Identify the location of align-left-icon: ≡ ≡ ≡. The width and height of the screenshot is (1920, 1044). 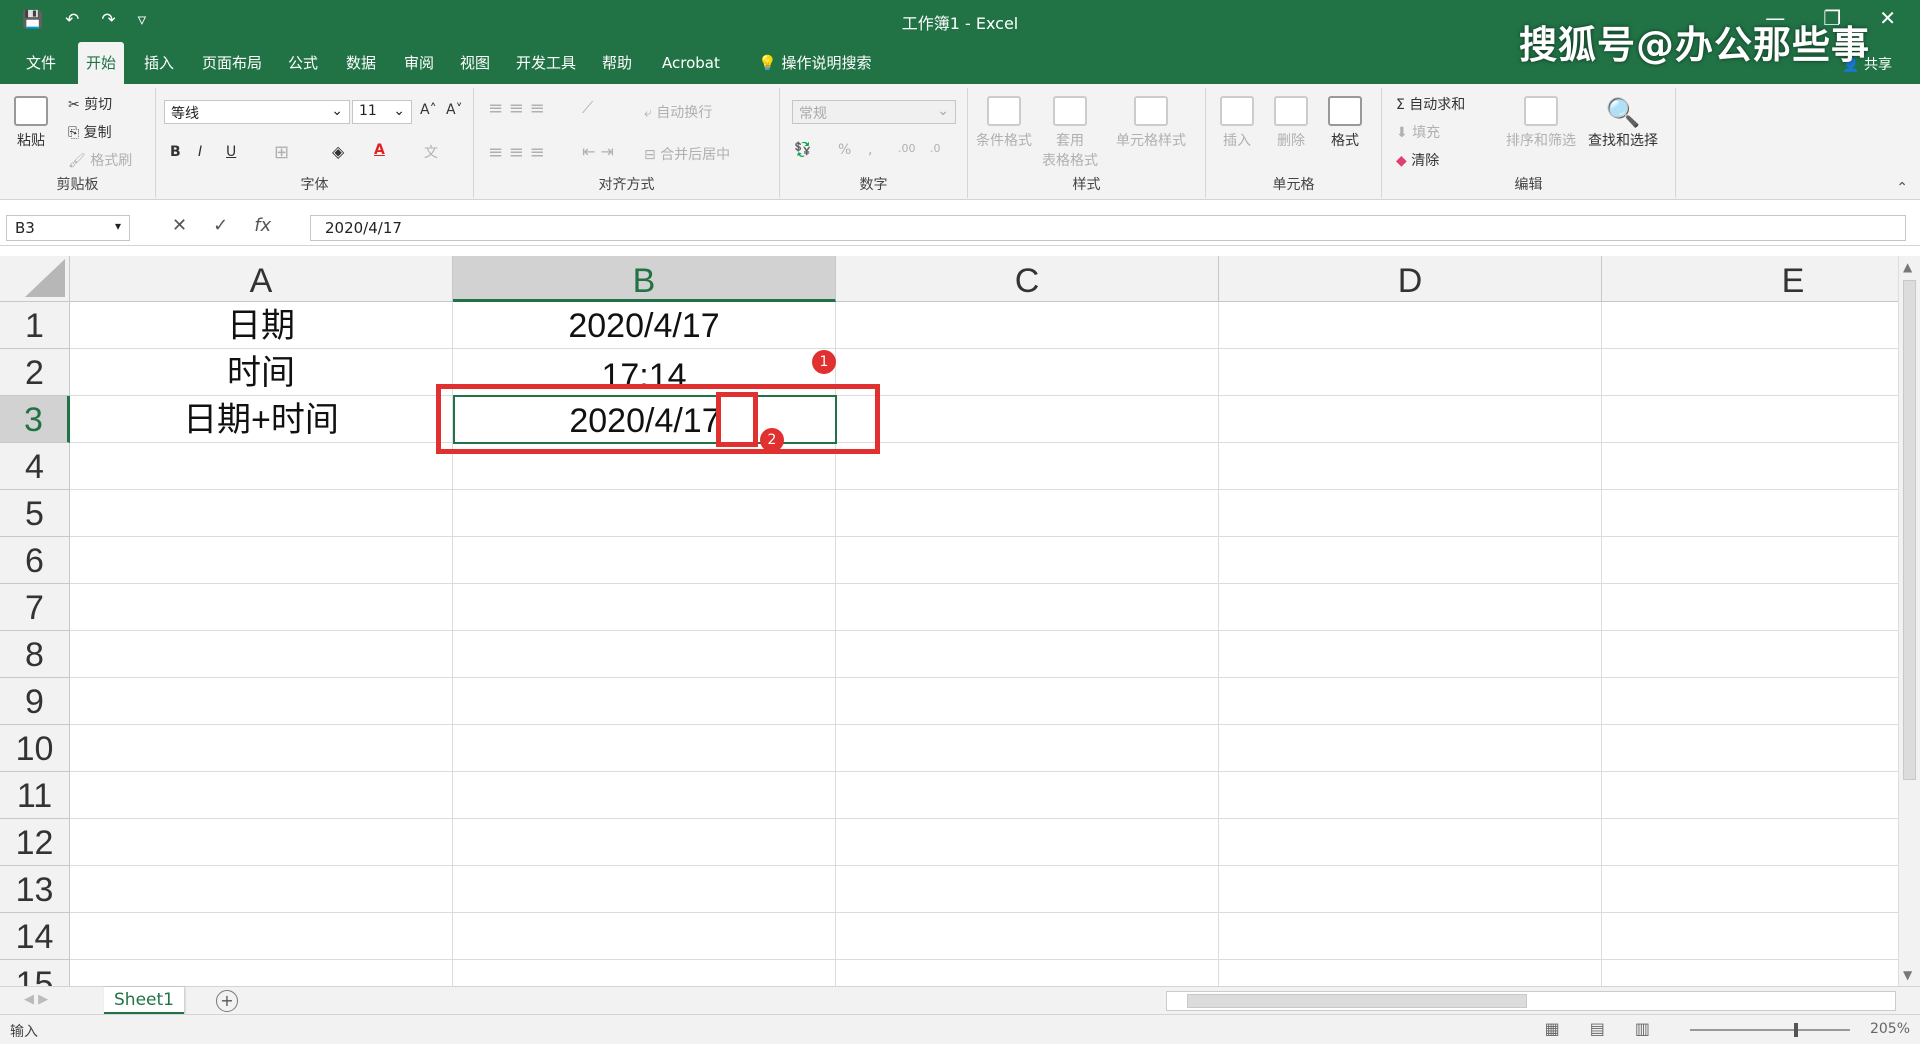
(516, 152).